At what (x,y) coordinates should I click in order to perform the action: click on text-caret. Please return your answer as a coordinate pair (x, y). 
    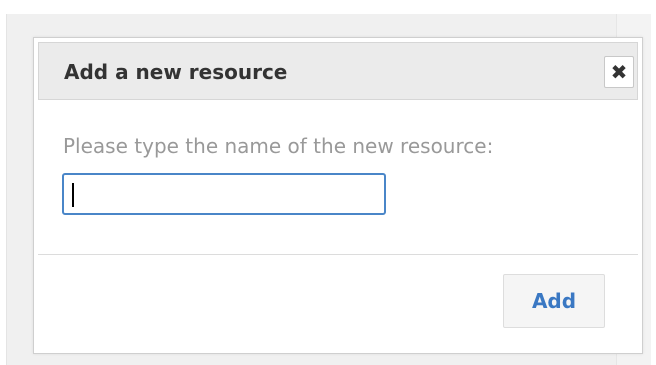
    Looking at the image, I should click on (73, 195).